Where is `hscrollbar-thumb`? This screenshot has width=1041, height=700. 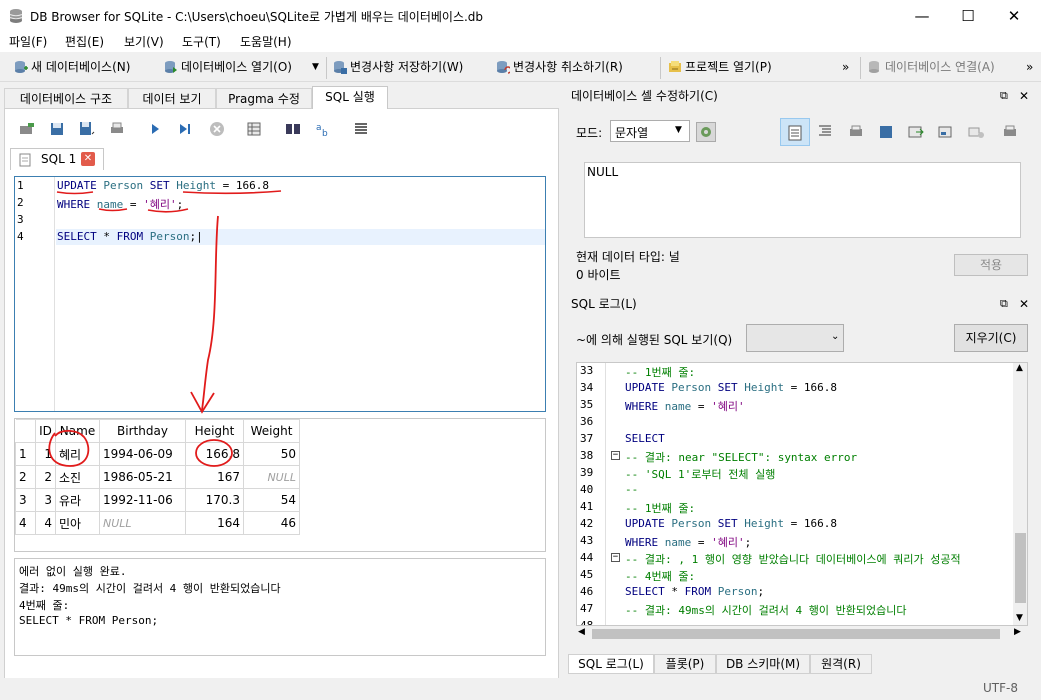 hscrollbar-thumb is located at coordinates (796, 634).